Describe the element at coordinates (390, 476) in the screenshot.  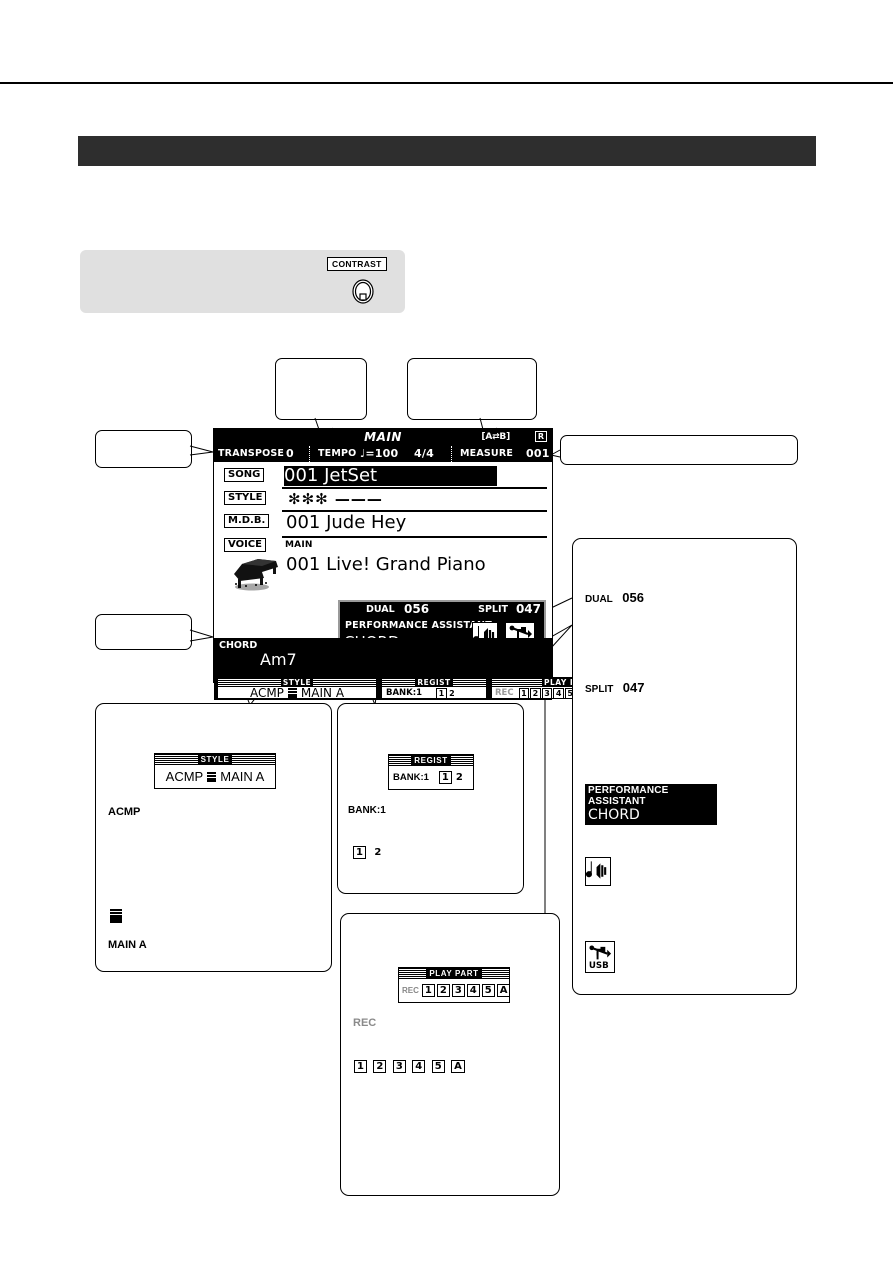
I see `song-value: 001 JetSet` at that location.